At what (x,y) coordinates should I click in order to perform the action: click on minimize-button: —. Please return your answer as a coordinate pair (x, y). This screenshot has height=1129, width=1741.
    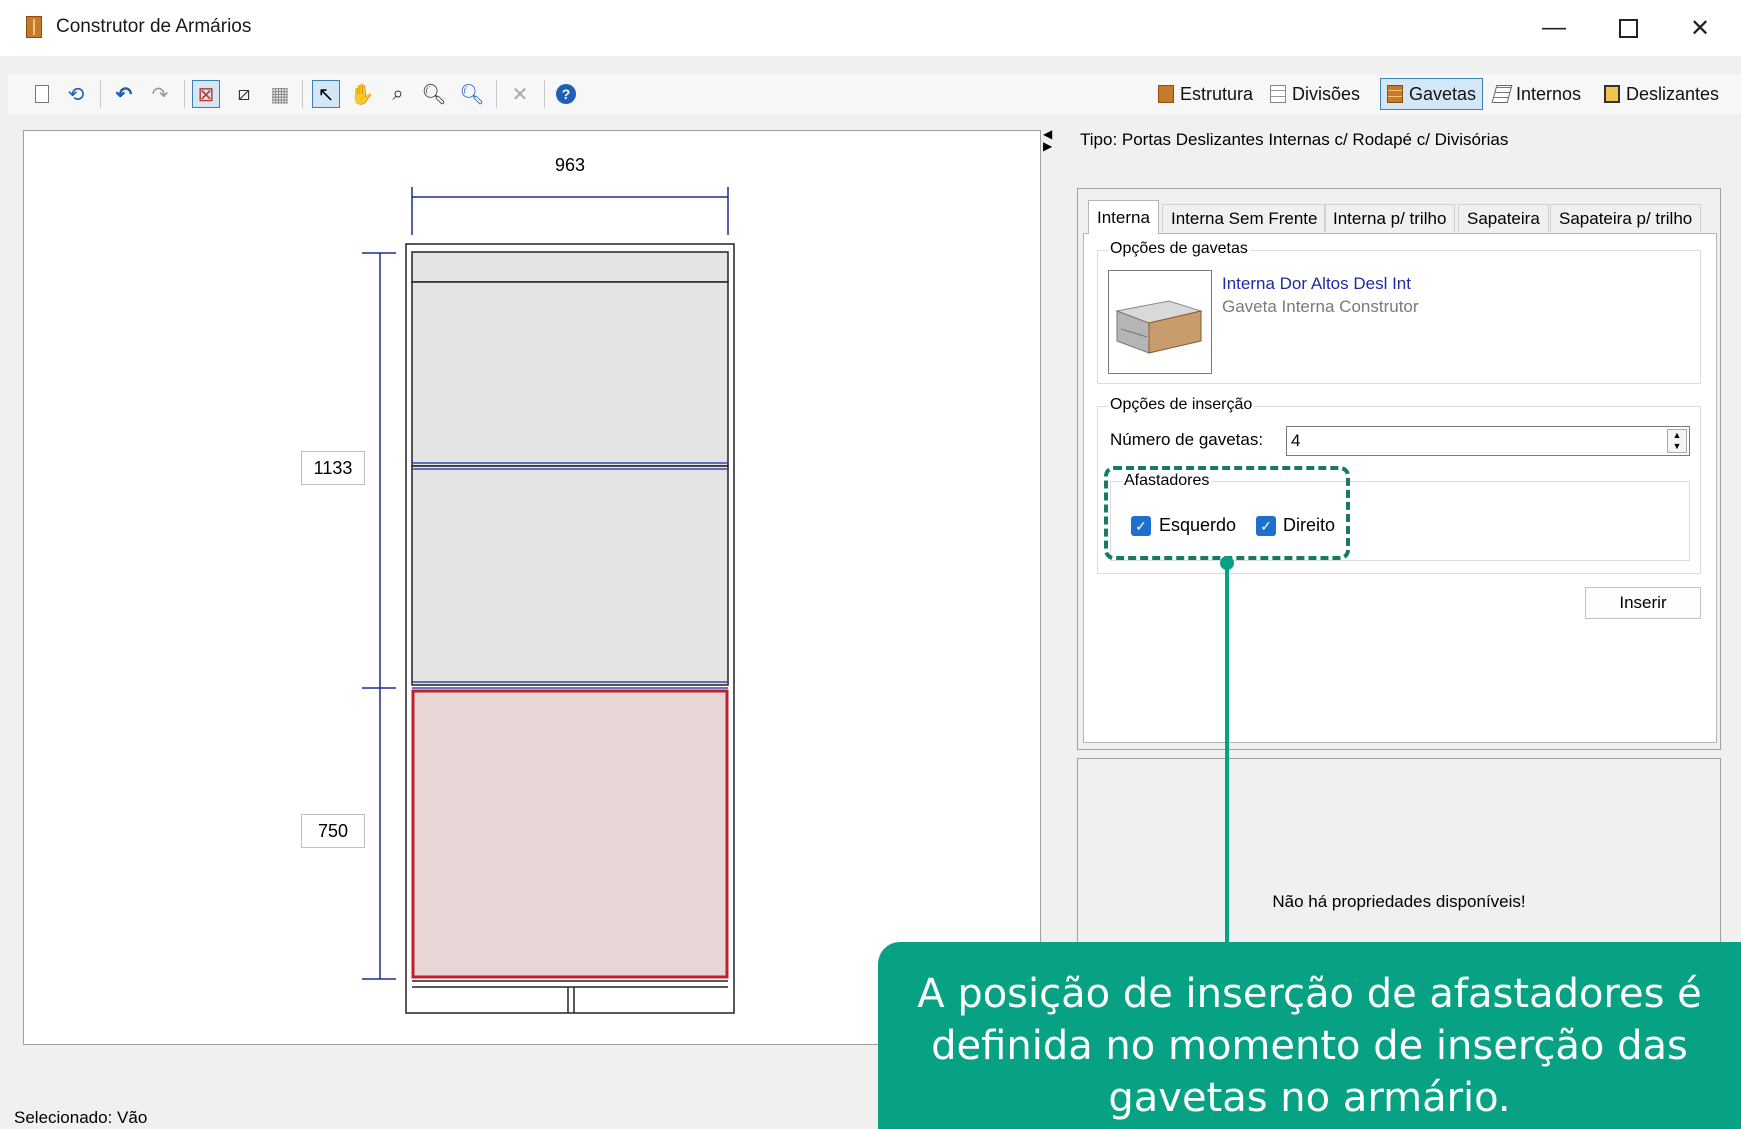
    Looking at the image, I should click on (1554, 28).